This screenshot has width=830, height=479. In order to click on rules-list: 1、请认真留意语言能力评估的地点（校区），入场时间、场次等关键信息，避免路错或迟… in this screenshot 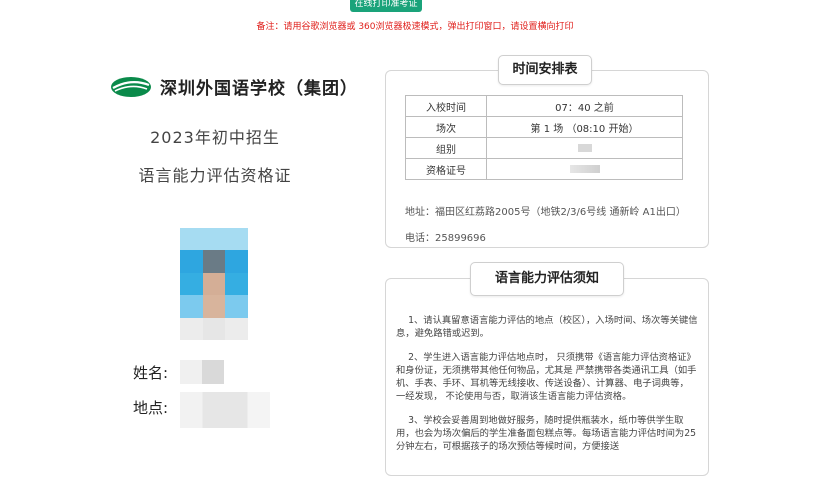, I will do `click(548, 389)`.